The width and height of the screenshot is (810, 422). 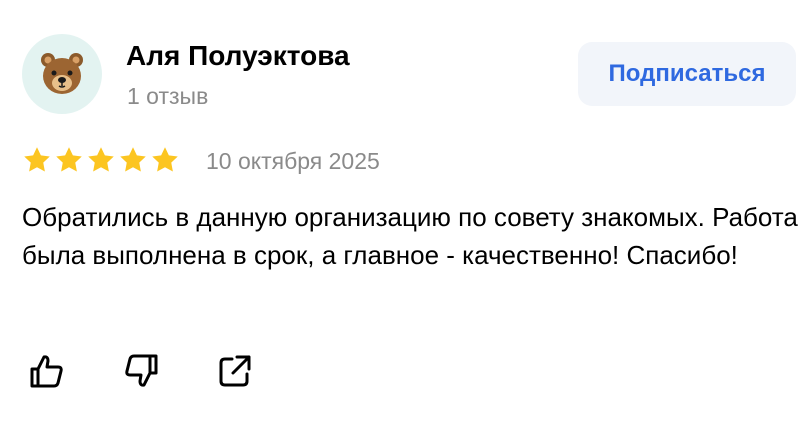 I want to click on review-date: 10 октября 2025, so click(x=293, y=161).